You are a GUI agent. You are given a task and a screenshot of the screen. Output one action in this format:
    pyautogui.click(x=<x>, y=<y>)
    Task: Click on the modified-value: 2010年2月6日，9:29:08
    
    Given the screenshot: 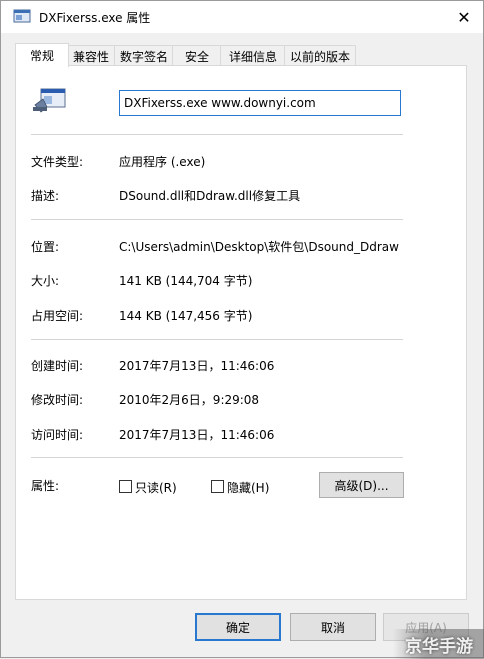 What is the action you would take?
    pyautogui.click(x=189, y=400)
    